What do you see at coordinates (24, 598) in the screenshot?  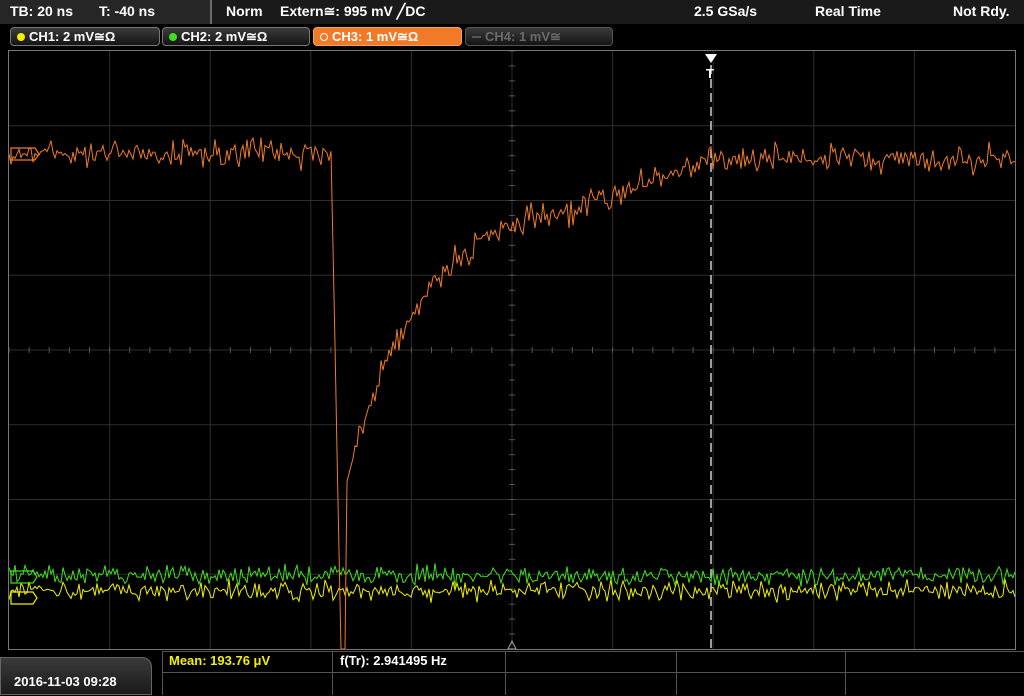 I see `channel-1-offset-marker-icon` at bounding box center [24, 598].